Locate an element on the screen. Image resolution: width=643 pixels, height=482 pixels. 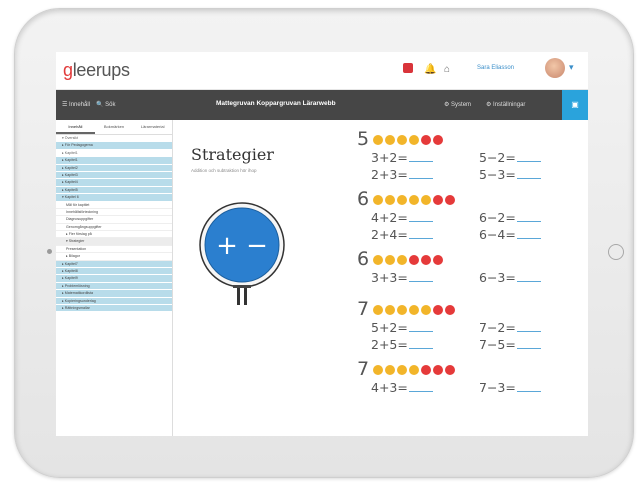
equation: 6−3= is located at coordinates (510, 277).